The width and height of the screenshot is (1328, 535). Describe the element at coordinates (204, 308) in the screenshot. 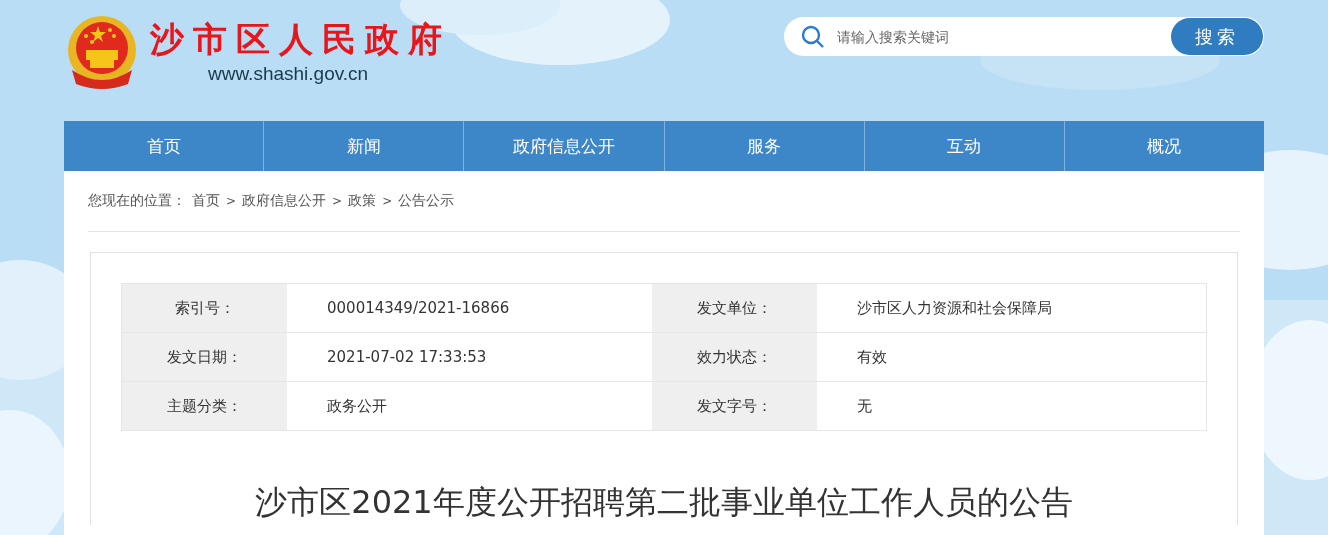

I see `meta-label: 索引号：` at that location.